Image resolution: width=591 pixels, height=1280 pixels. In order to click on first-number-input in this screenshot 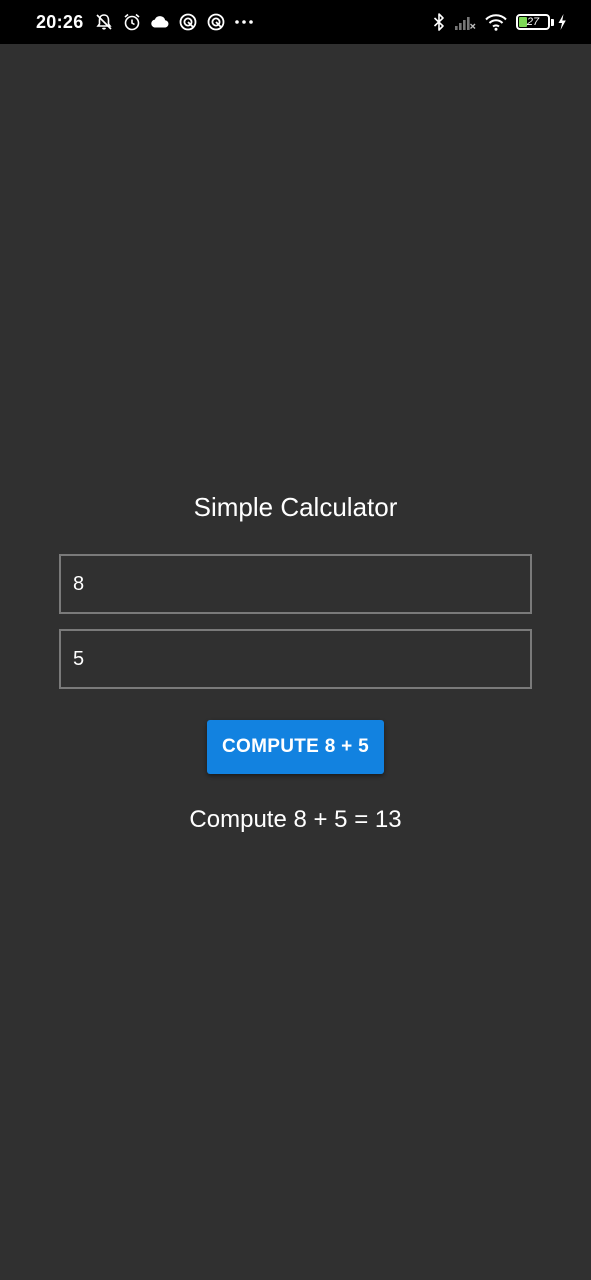, I will do `click(295, 584)`.